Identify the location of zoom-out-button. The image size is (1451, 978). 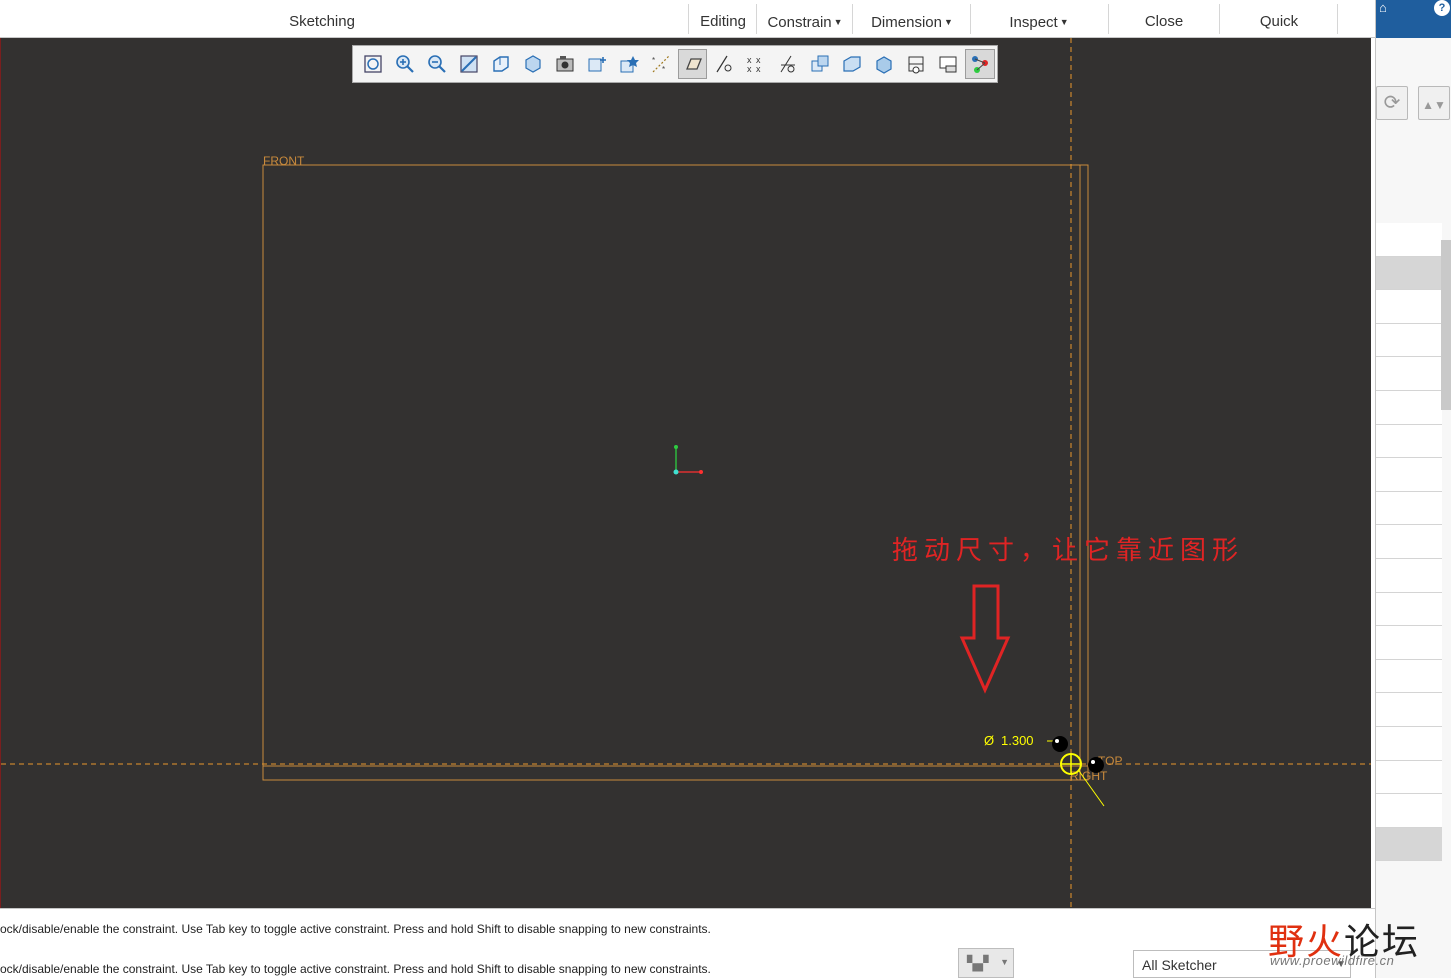
(437, 64).